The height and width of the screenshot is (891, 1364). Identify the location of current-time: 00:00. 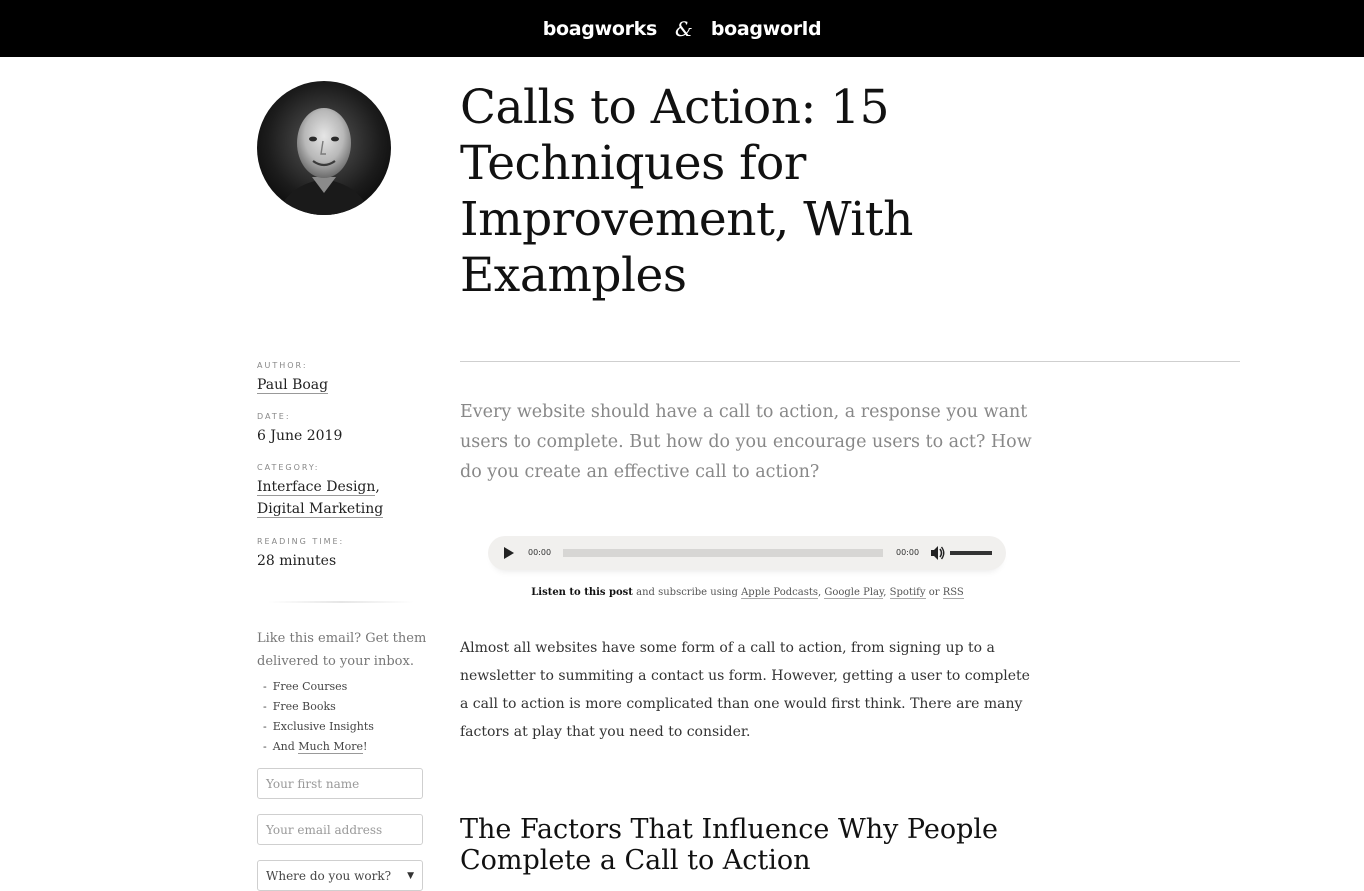
(540, 552).